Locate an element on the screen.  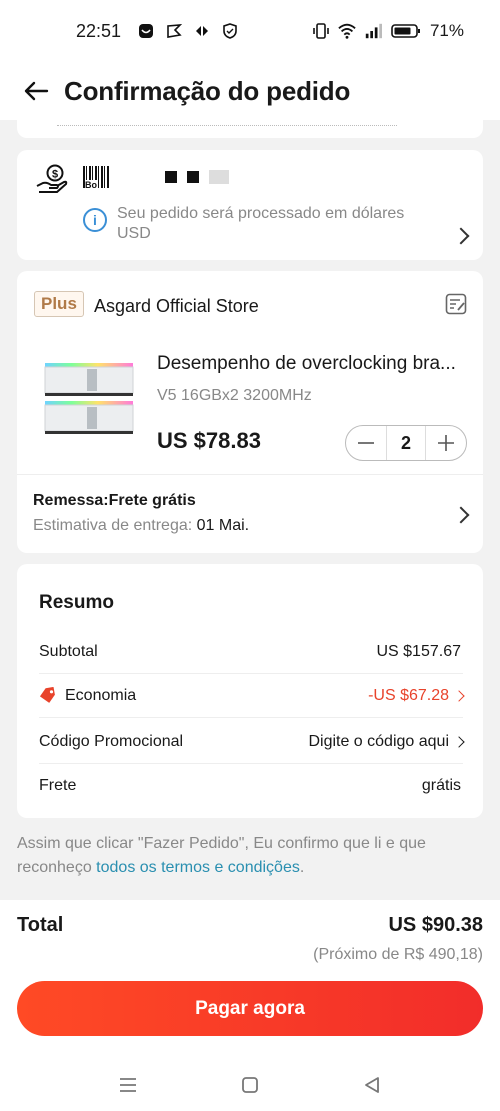
summary-value: grátis is located at coordinates (441, 785).